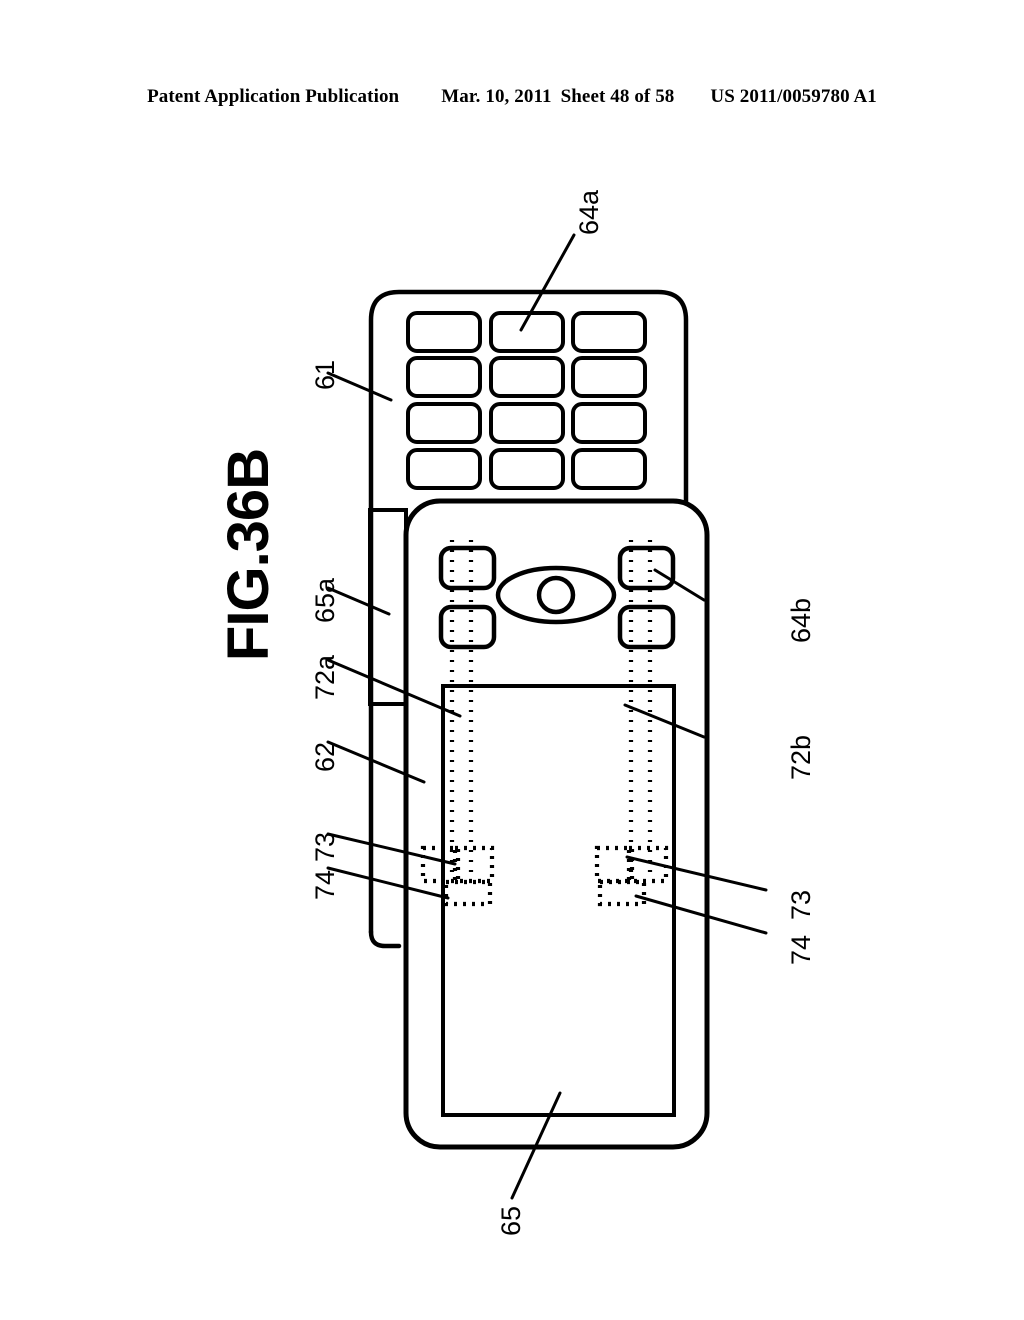 Image resolution: width=1024 pixels, height=1320 pixels. Describe the element at coordinates (801, 757) in the screenshot. I see `ref-label-72b: 72b` at that location.